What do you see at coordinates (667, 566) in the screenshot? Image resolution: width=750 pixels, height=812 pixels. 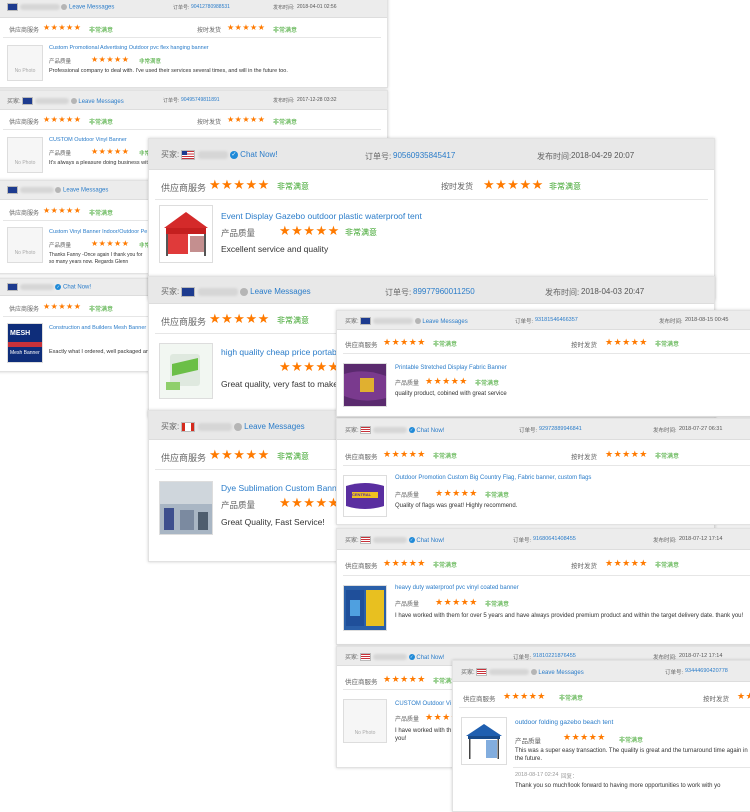 I see `on-time-rating: 非常满意` at bounding box center [667, 566].